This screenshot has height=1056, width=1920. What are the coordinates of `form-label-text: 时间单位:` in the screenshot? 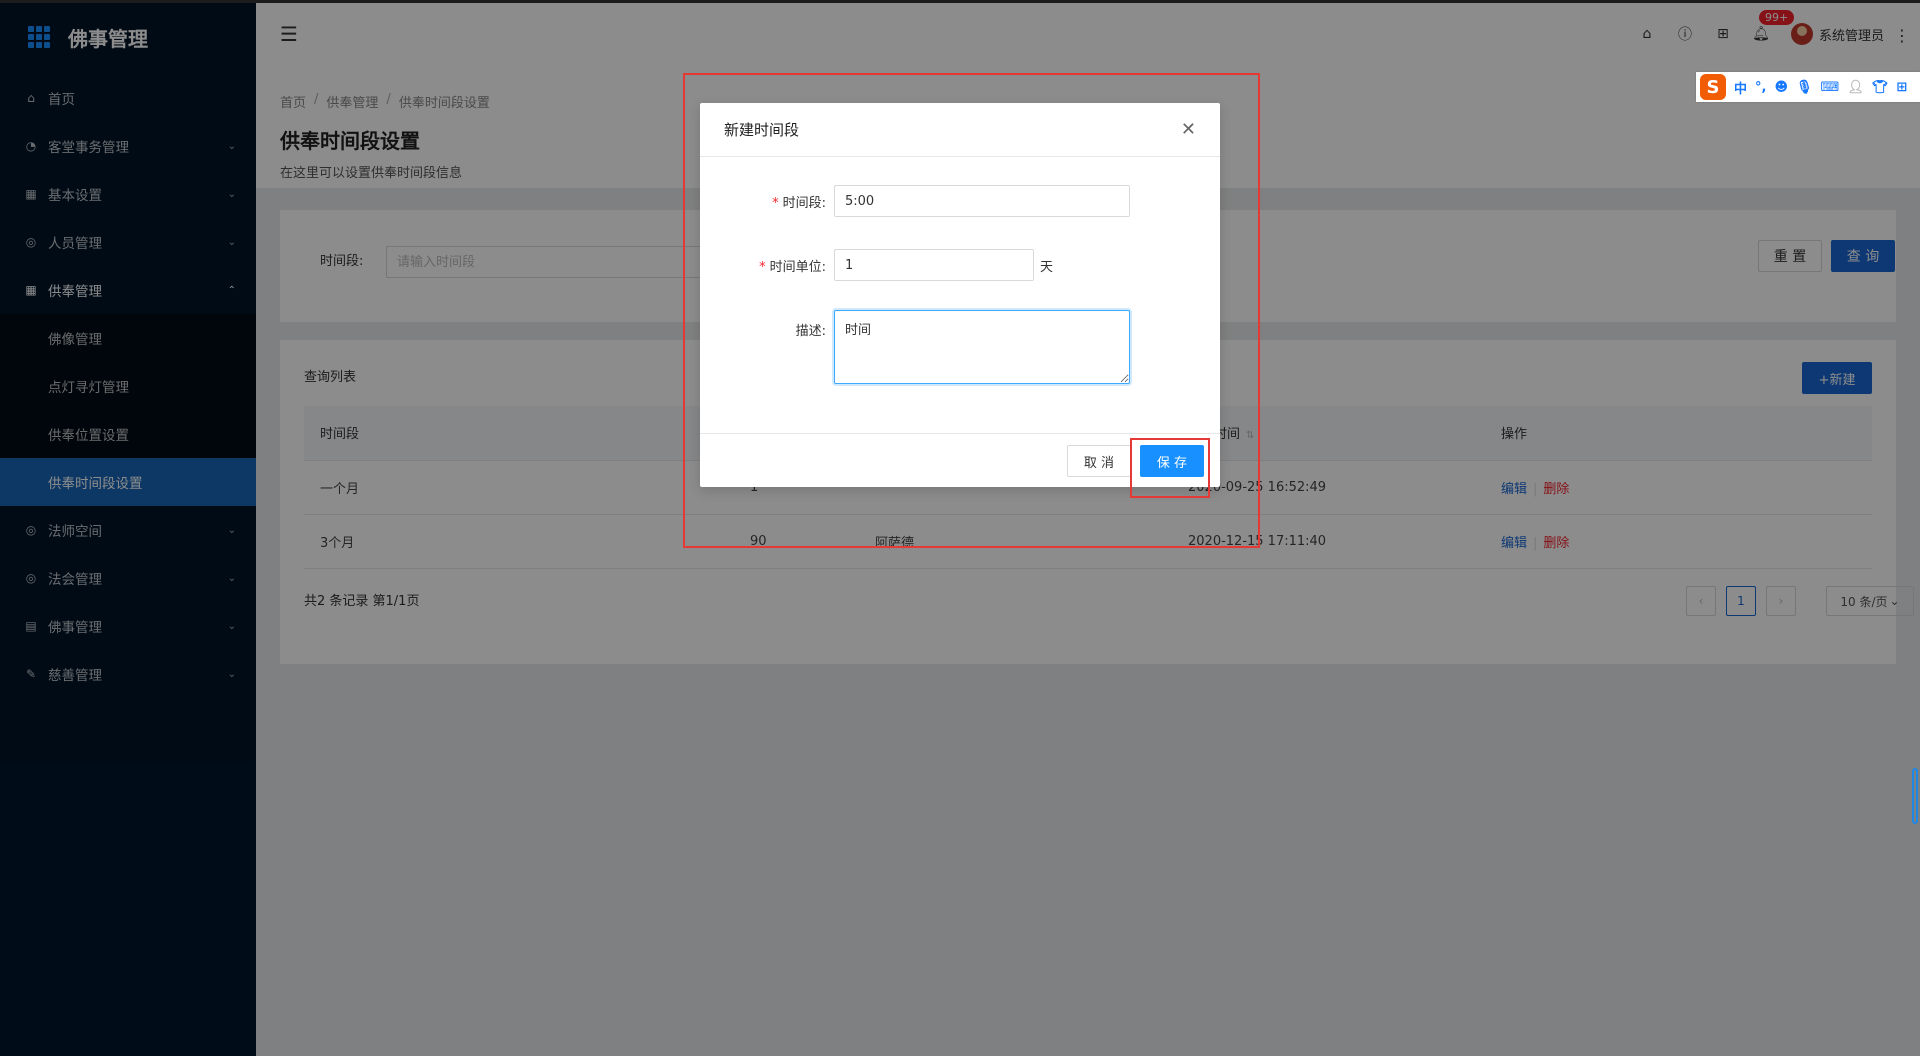 It's located at (797, 267).